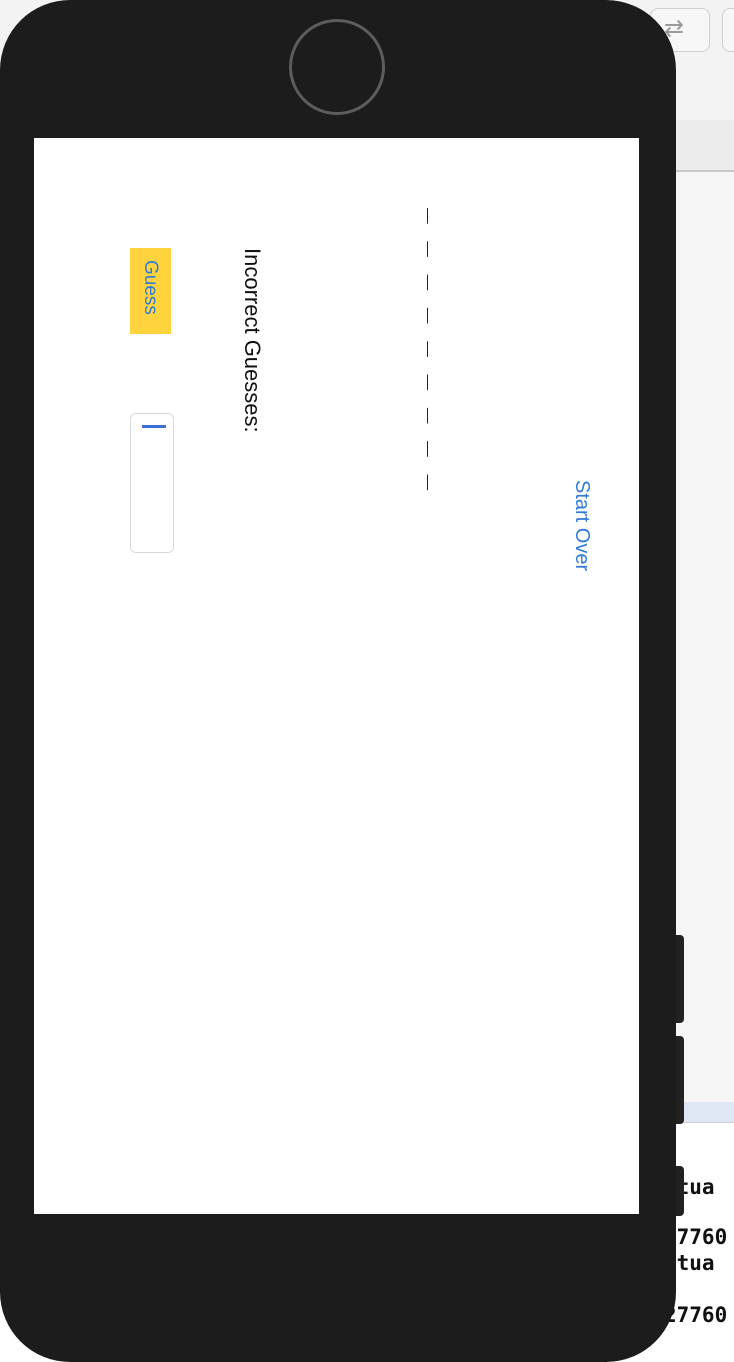 Image resolution: width=734 pixels, height=1362 pixels. Describe the element at coordinates (581, 525) in the screenshot. I see `start-over-button: Start Over` at that location.